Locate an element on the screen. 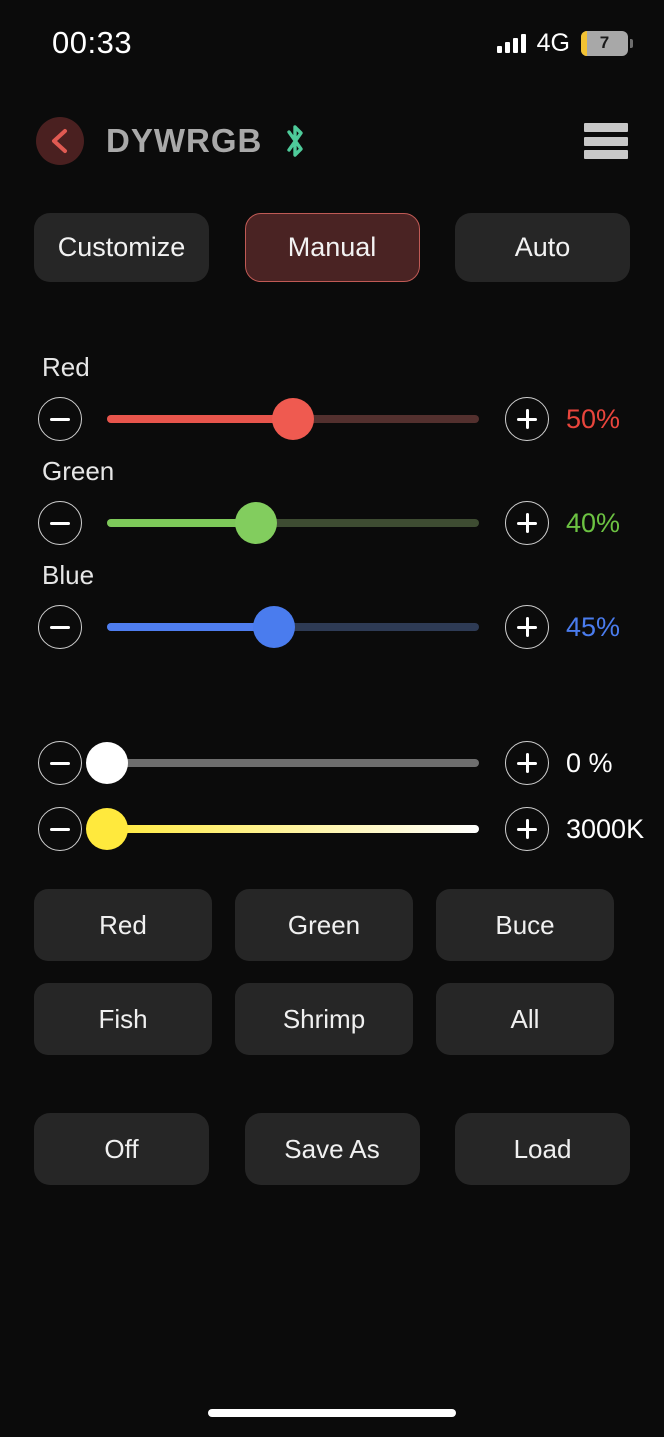  slider-group-white: 0 % is located at coordinates (332, 763).